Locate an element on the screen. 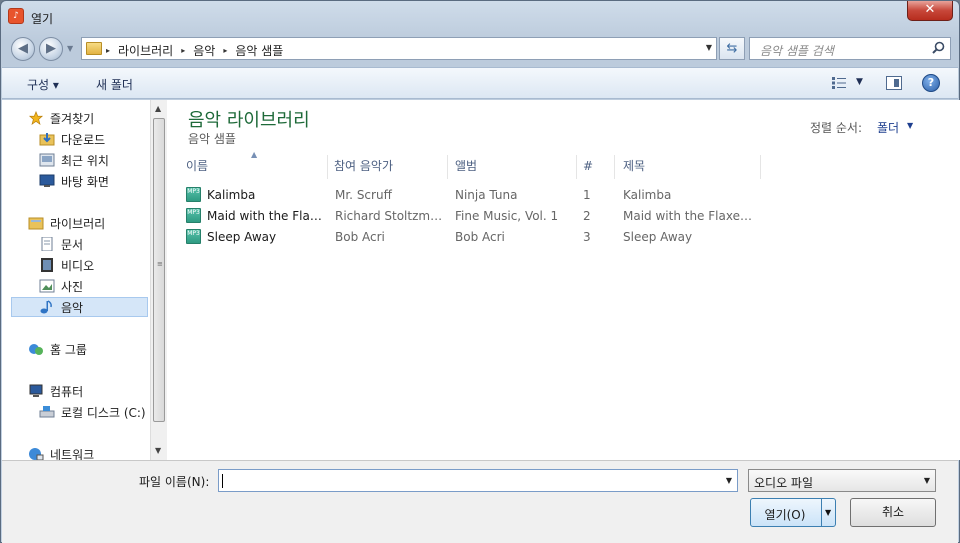 This screenshot has height=543, width=960. scrollbar-grip: ≡ is located at coordinates (160, 264).